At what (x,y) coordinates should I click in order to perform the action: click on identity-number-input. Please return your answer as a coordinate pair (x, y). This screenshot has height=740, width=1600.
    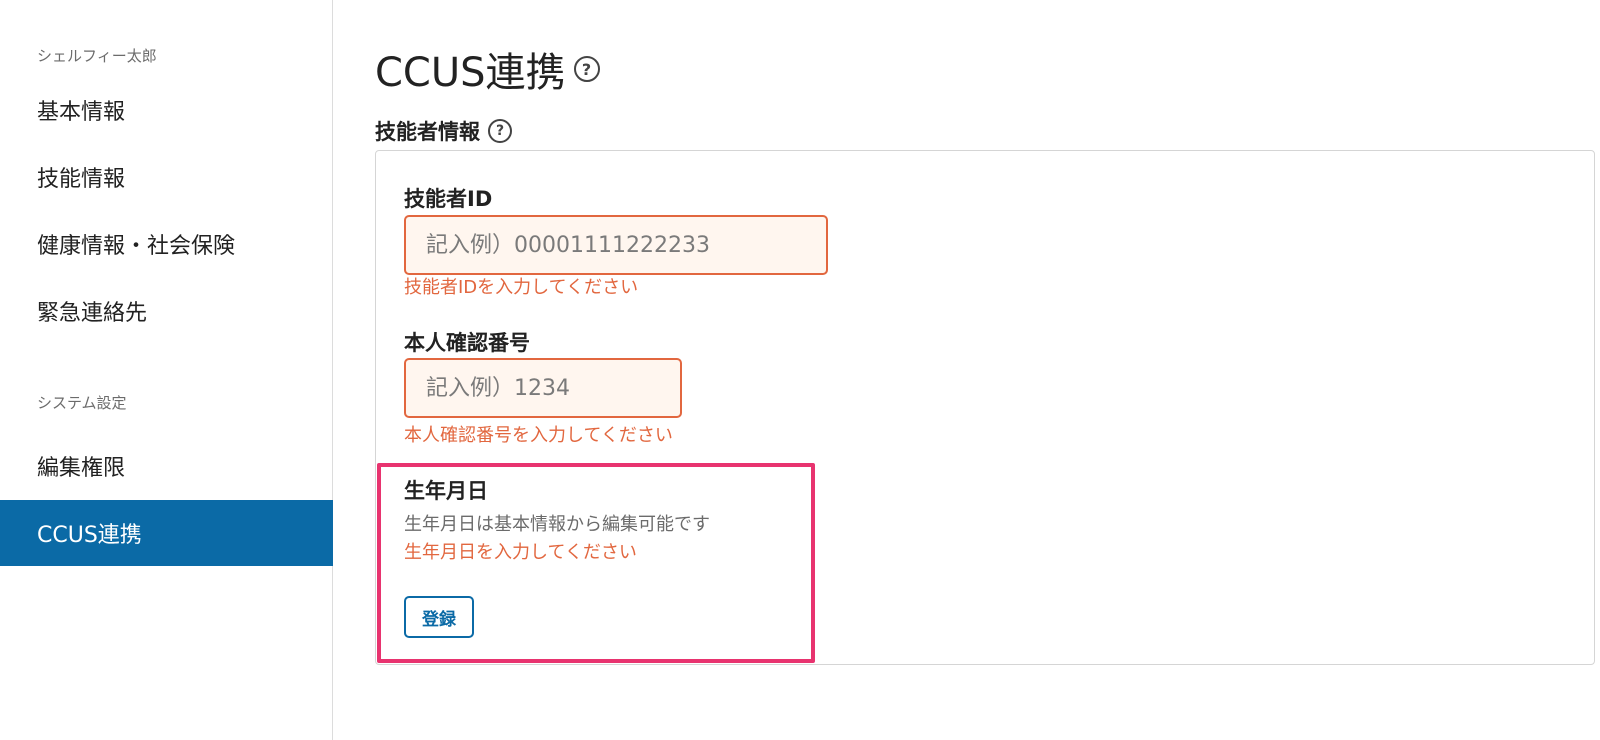
    Looking at the image, I should click on (543, 388).